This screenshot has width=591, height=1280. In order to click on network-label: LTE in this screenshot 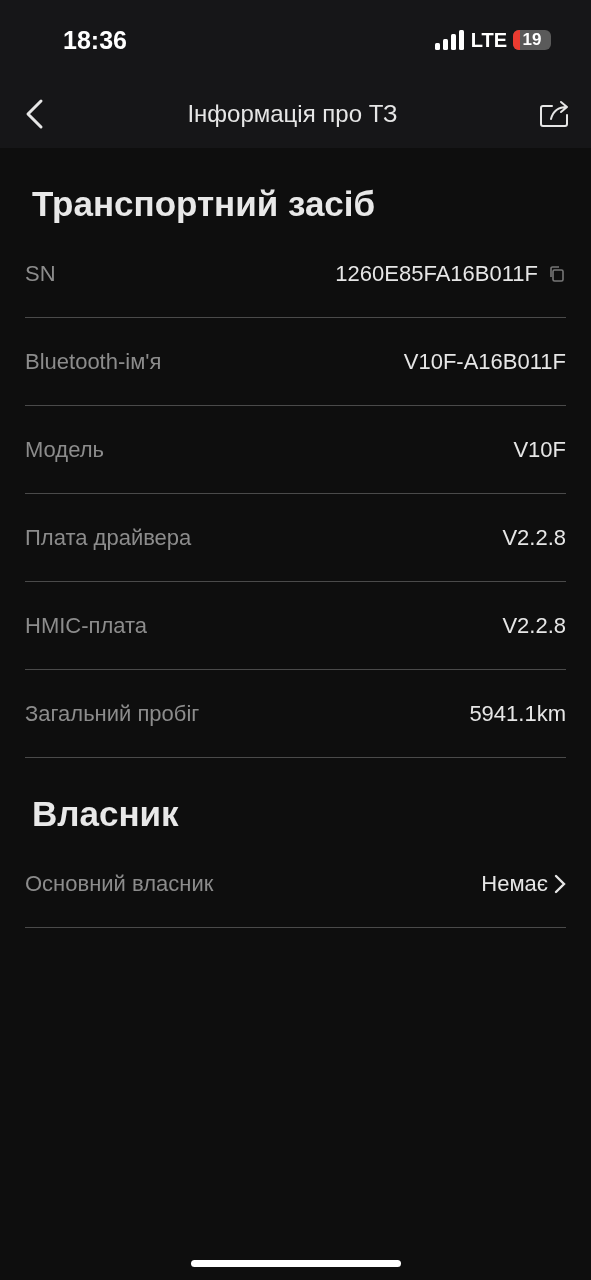, I will do `click(488, 40)`.